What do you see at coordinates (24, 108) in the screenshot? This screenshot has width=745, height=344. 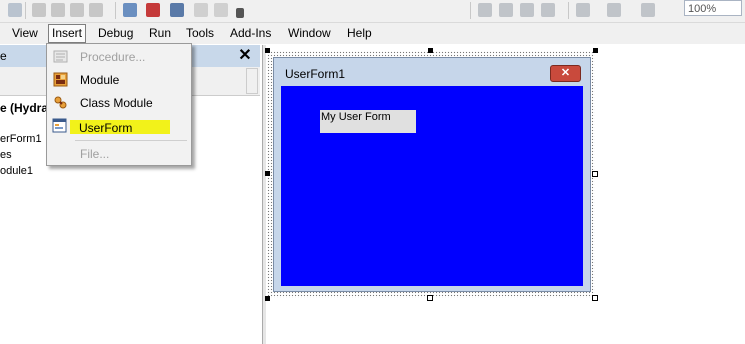 I see `tree-project-node: e (Hydra` at bounding box center [24, 108].